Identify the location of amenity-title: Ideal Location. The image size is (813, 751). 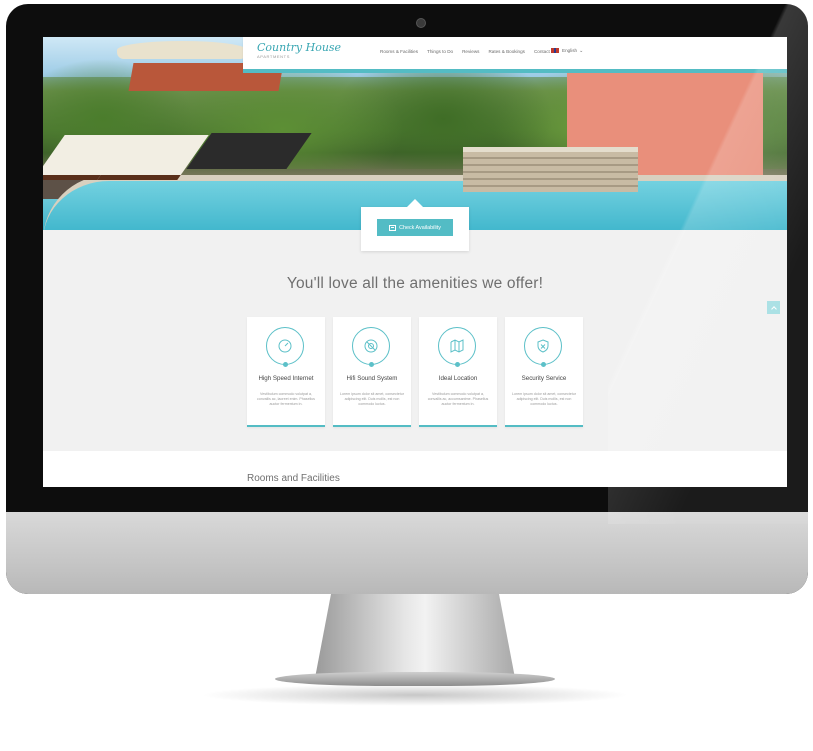
(458, 378).